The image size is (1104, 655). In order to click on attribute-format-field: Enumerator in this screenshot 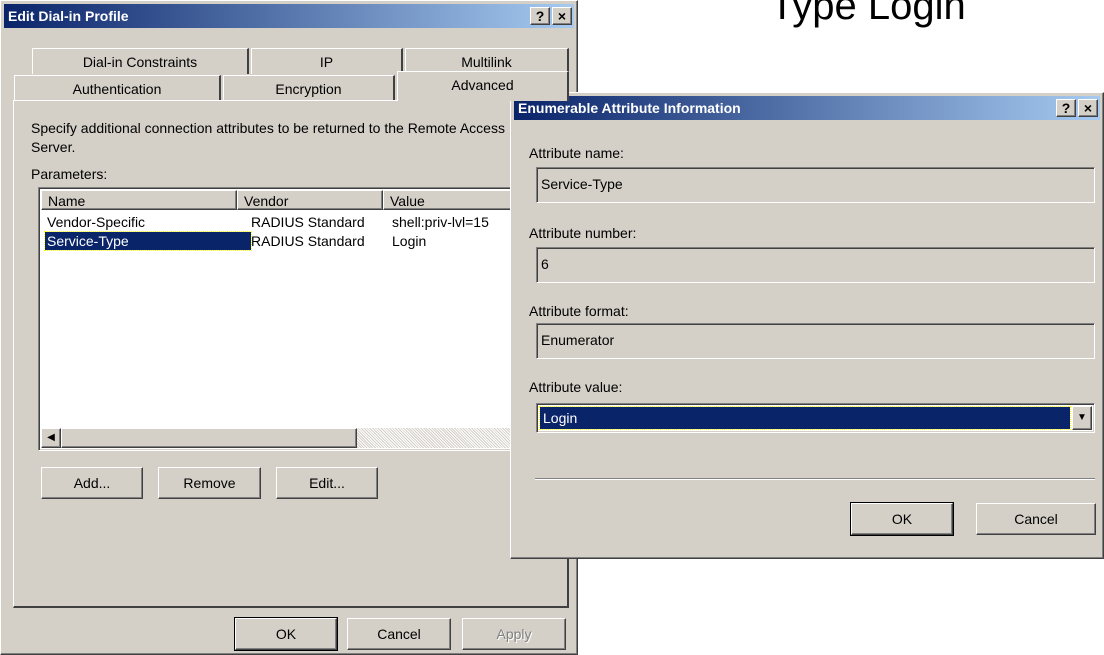, I will do `click(815, 341)`.